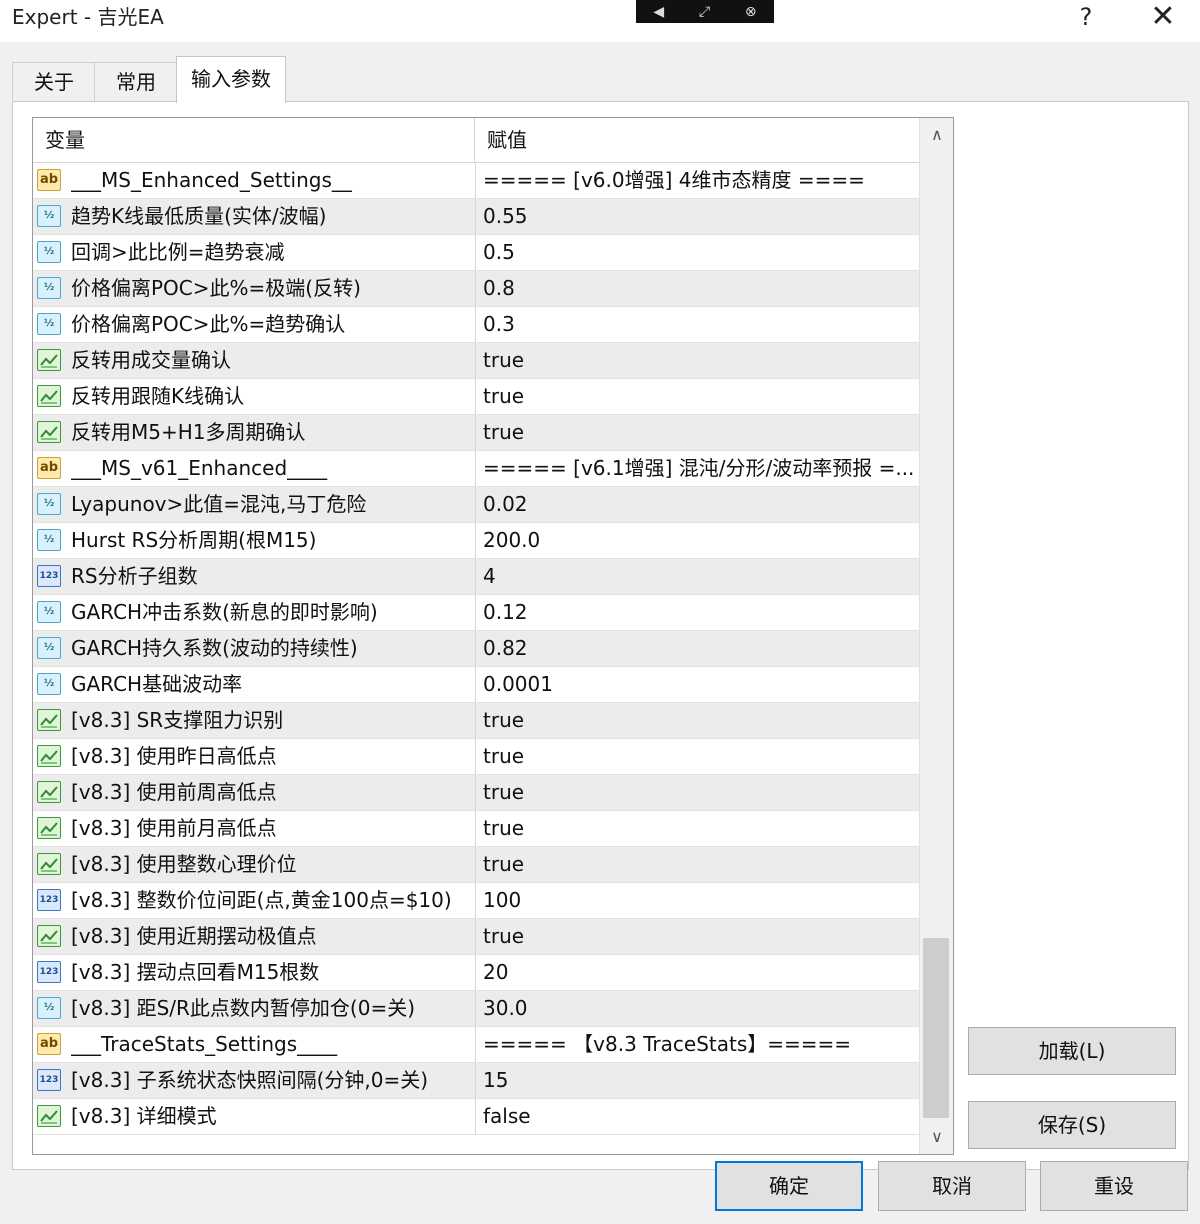  What do you see at coordinates (1086, 18) in the screenshot?
I see `help-button: ?` at bounding box center [1086, 18].